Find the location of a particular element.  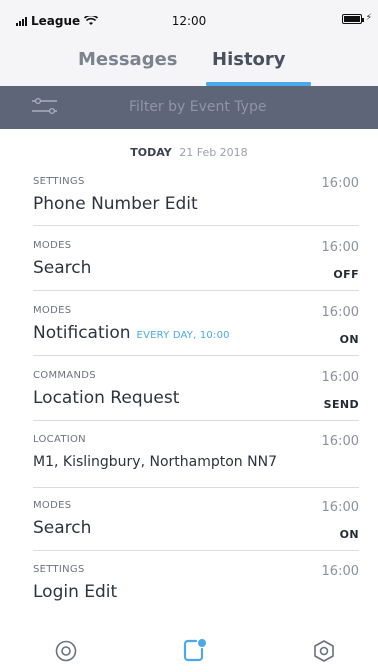

event-title: Login Edit is located at coordinates (75, 592).